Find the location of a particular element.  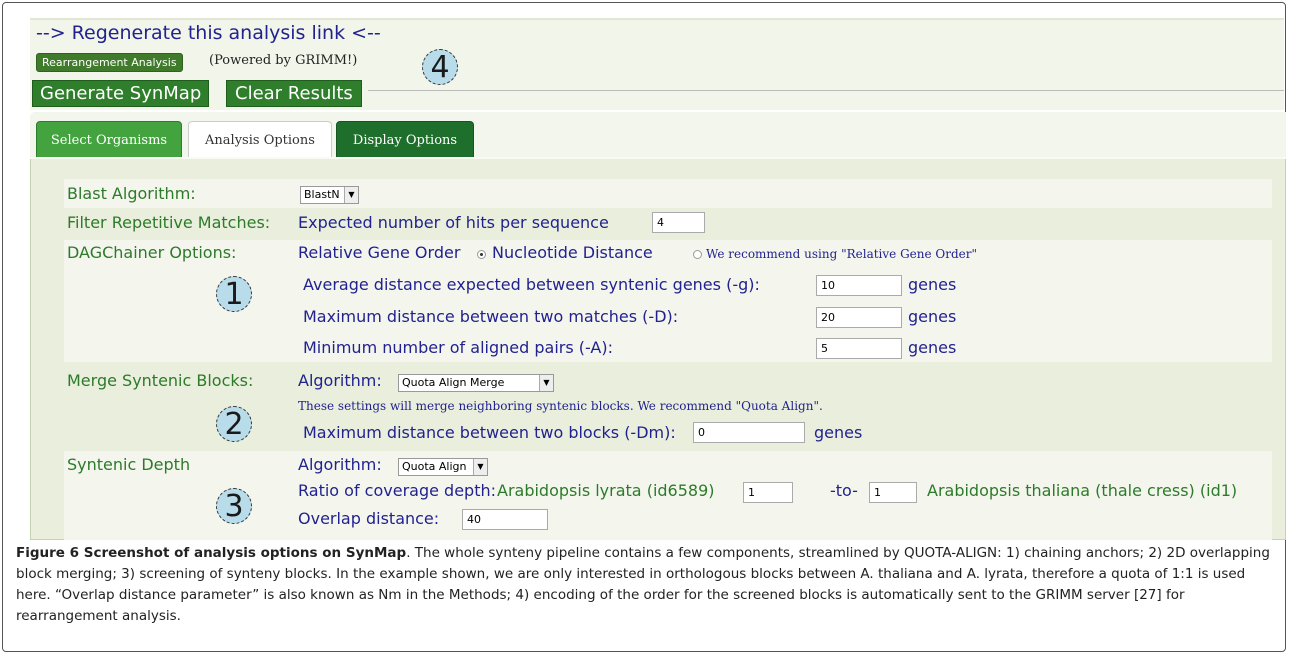

depth-algorithm-value: Quota Align is located at coordinates (434, 466).